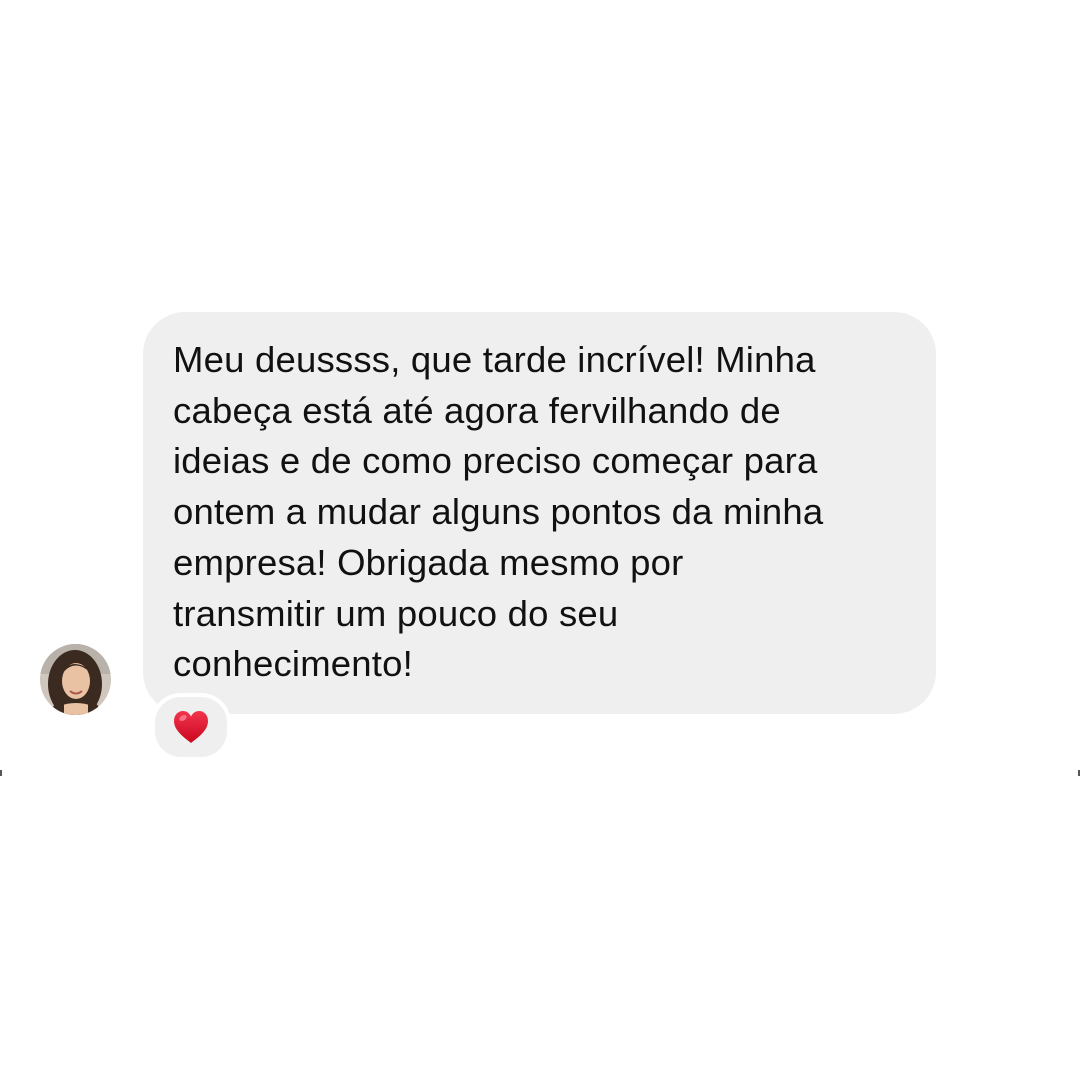  I want to click on red-heart-icon, so click(191, 727).